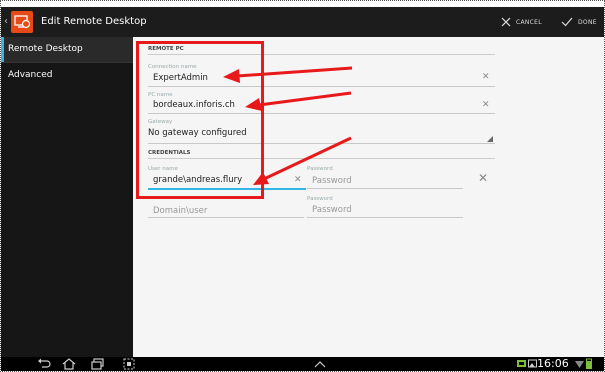 This screenshot has height=372, width=605. Describe the element at coordinates (302, 364) in the screenshot. I see `navigation-bar: 16:06` at that location.